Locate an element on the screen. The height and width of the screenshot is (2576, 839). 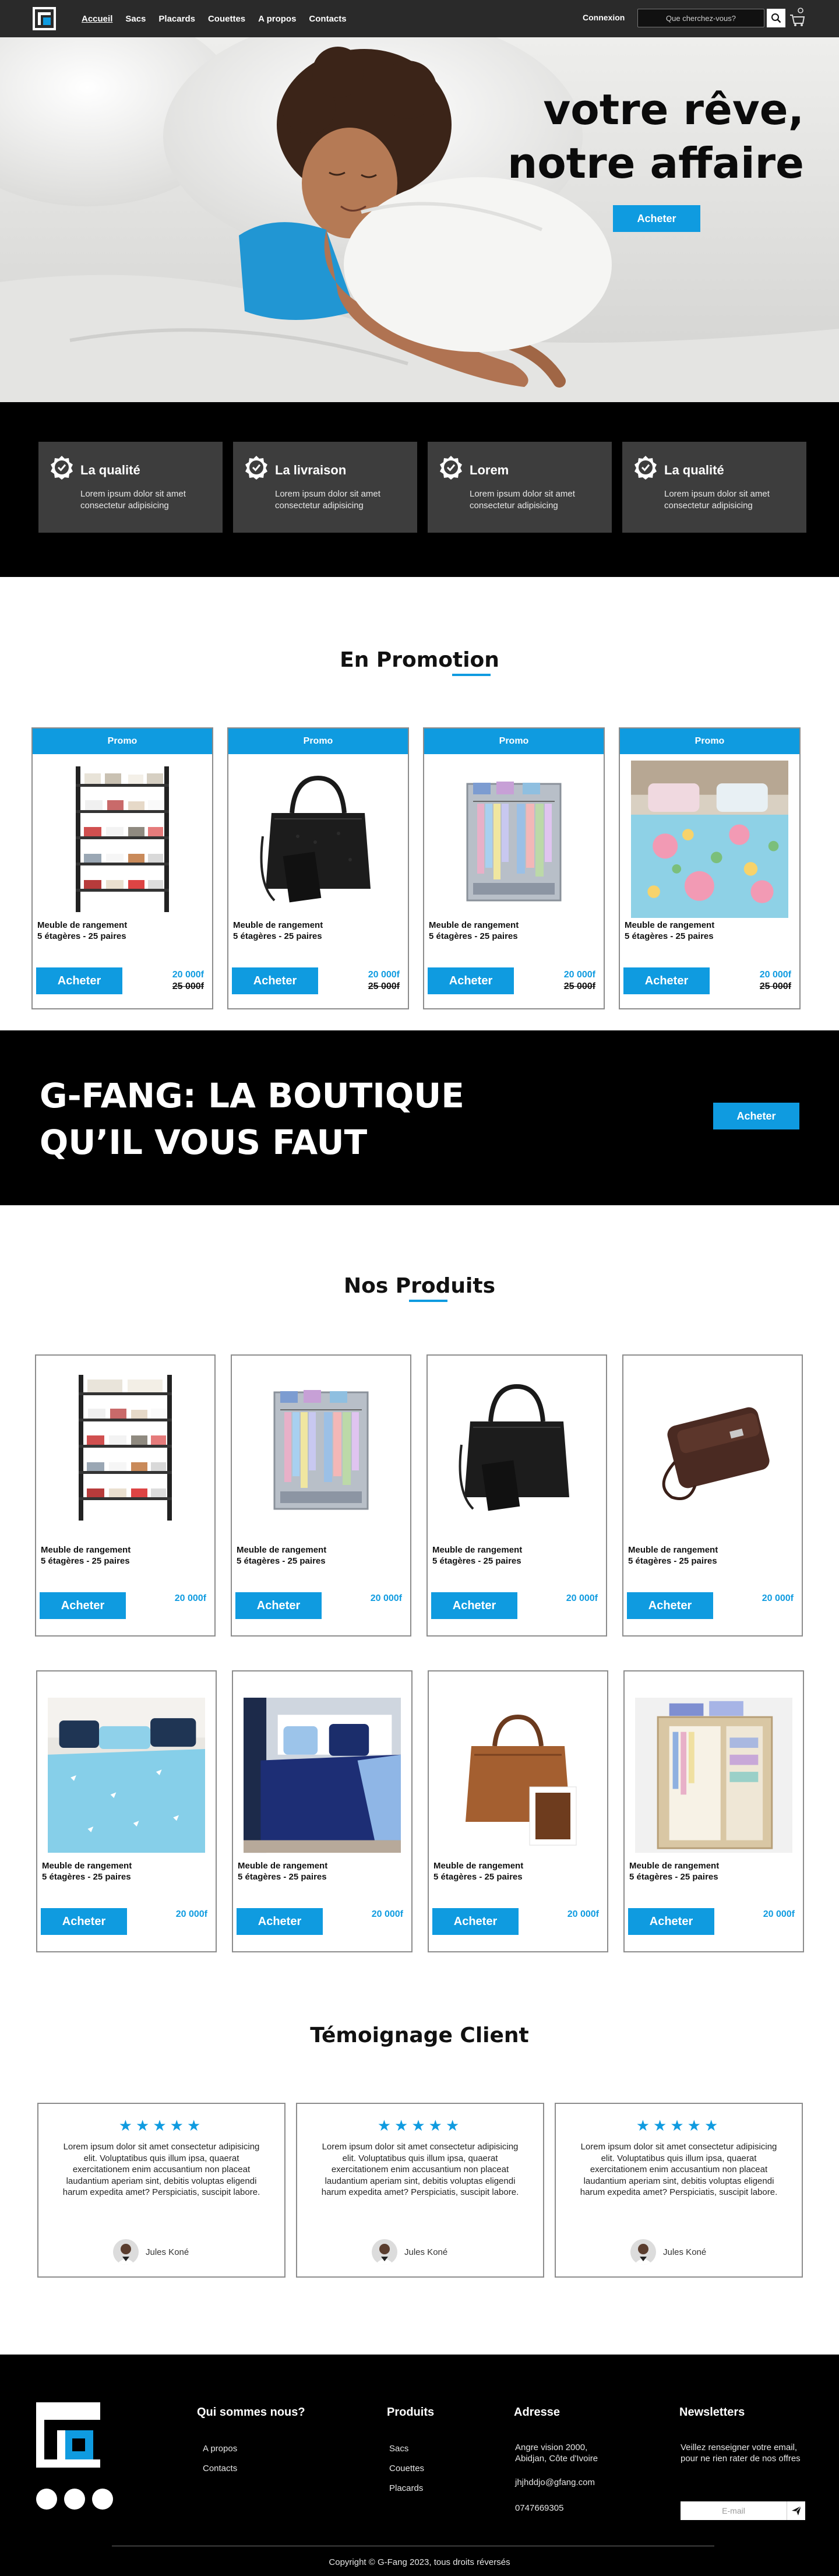
search-input is located at coordinates (700, 18).